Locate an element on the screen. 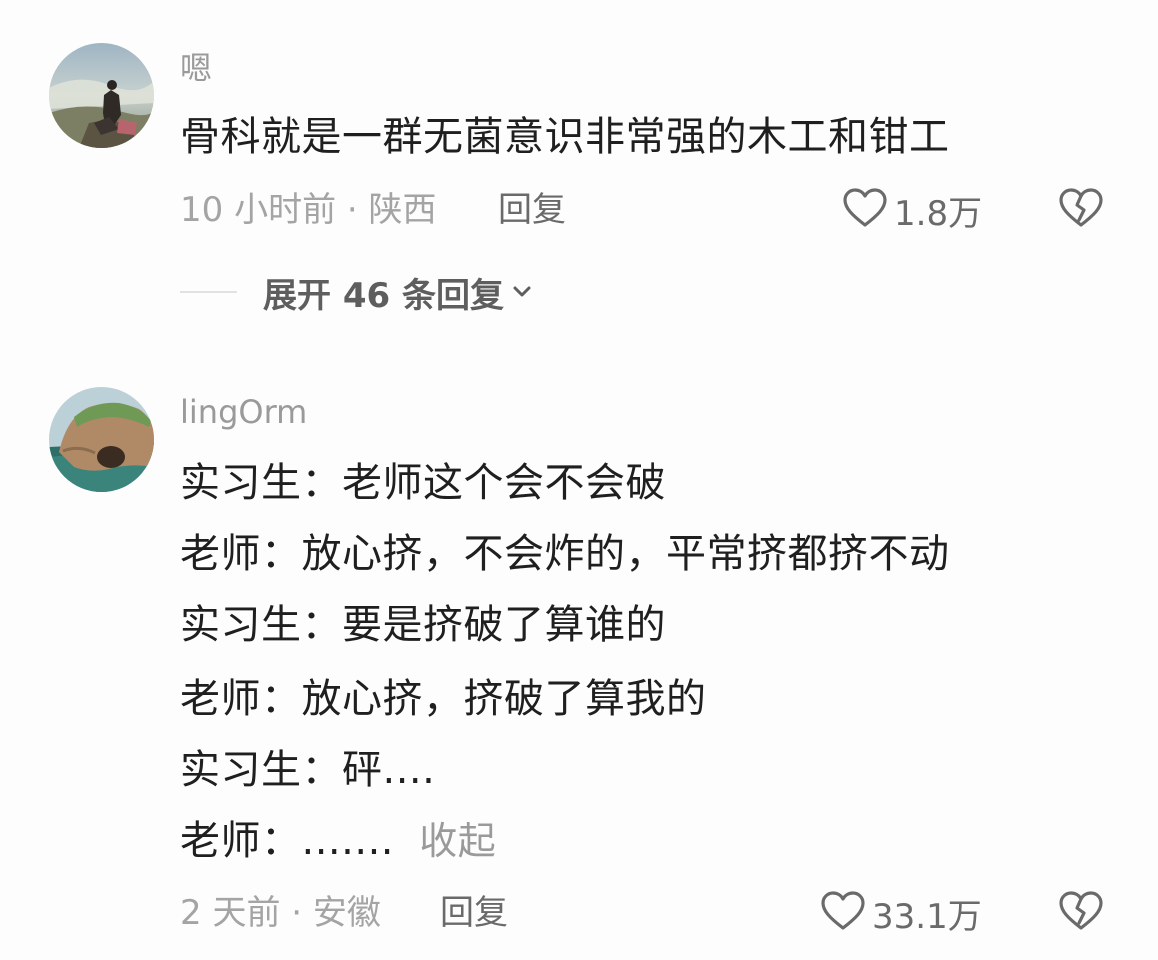 The width and height of the screenshot is (1158, 960). comment-text-line: 老师：放心挤，不会炸的，平常挤都挤不动 is located at coordinates (565, 554).